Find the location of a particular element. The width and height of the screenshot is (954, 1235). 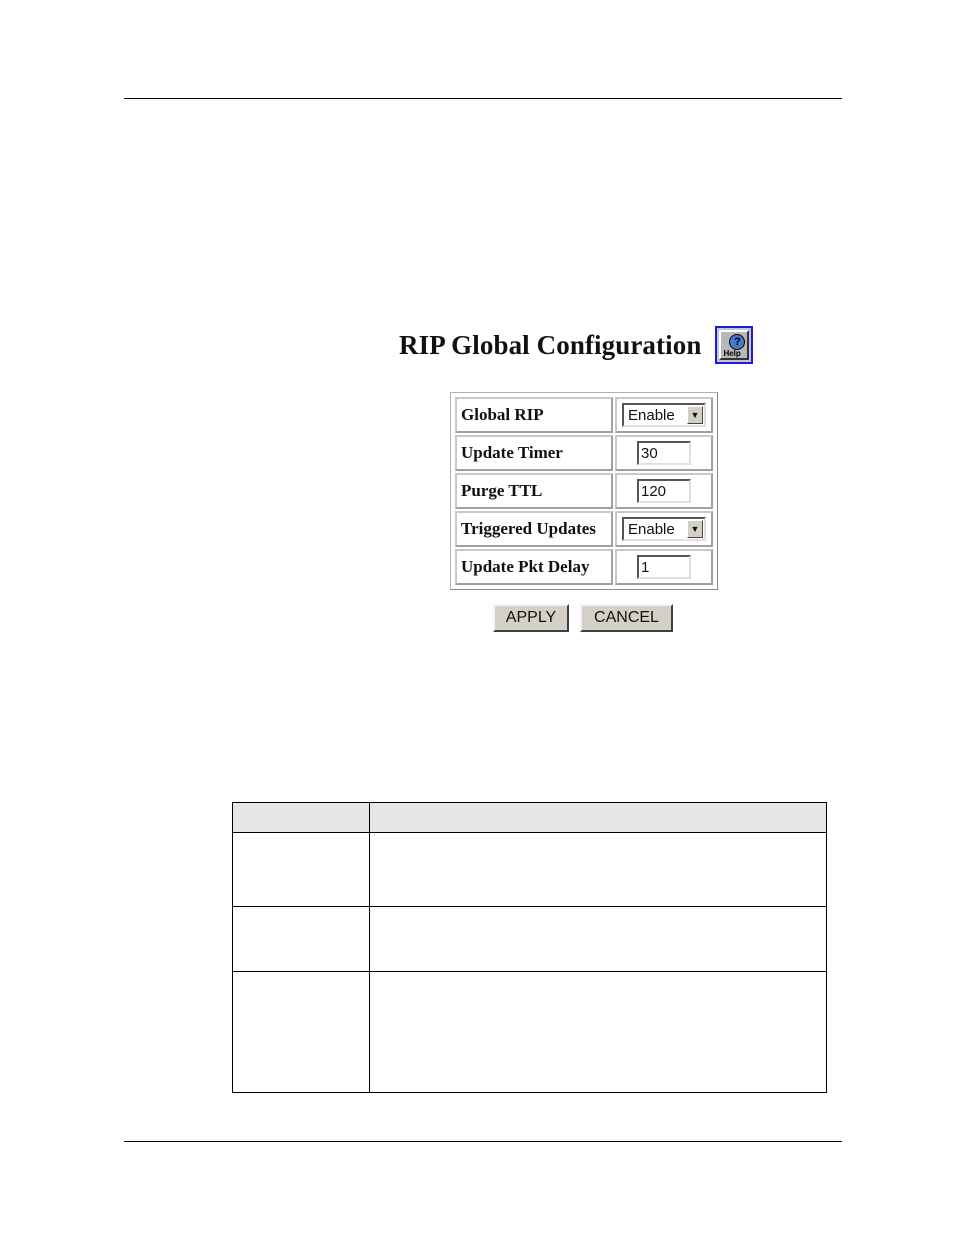

update-pkt-delay-input is located at coordinates (664, 567).